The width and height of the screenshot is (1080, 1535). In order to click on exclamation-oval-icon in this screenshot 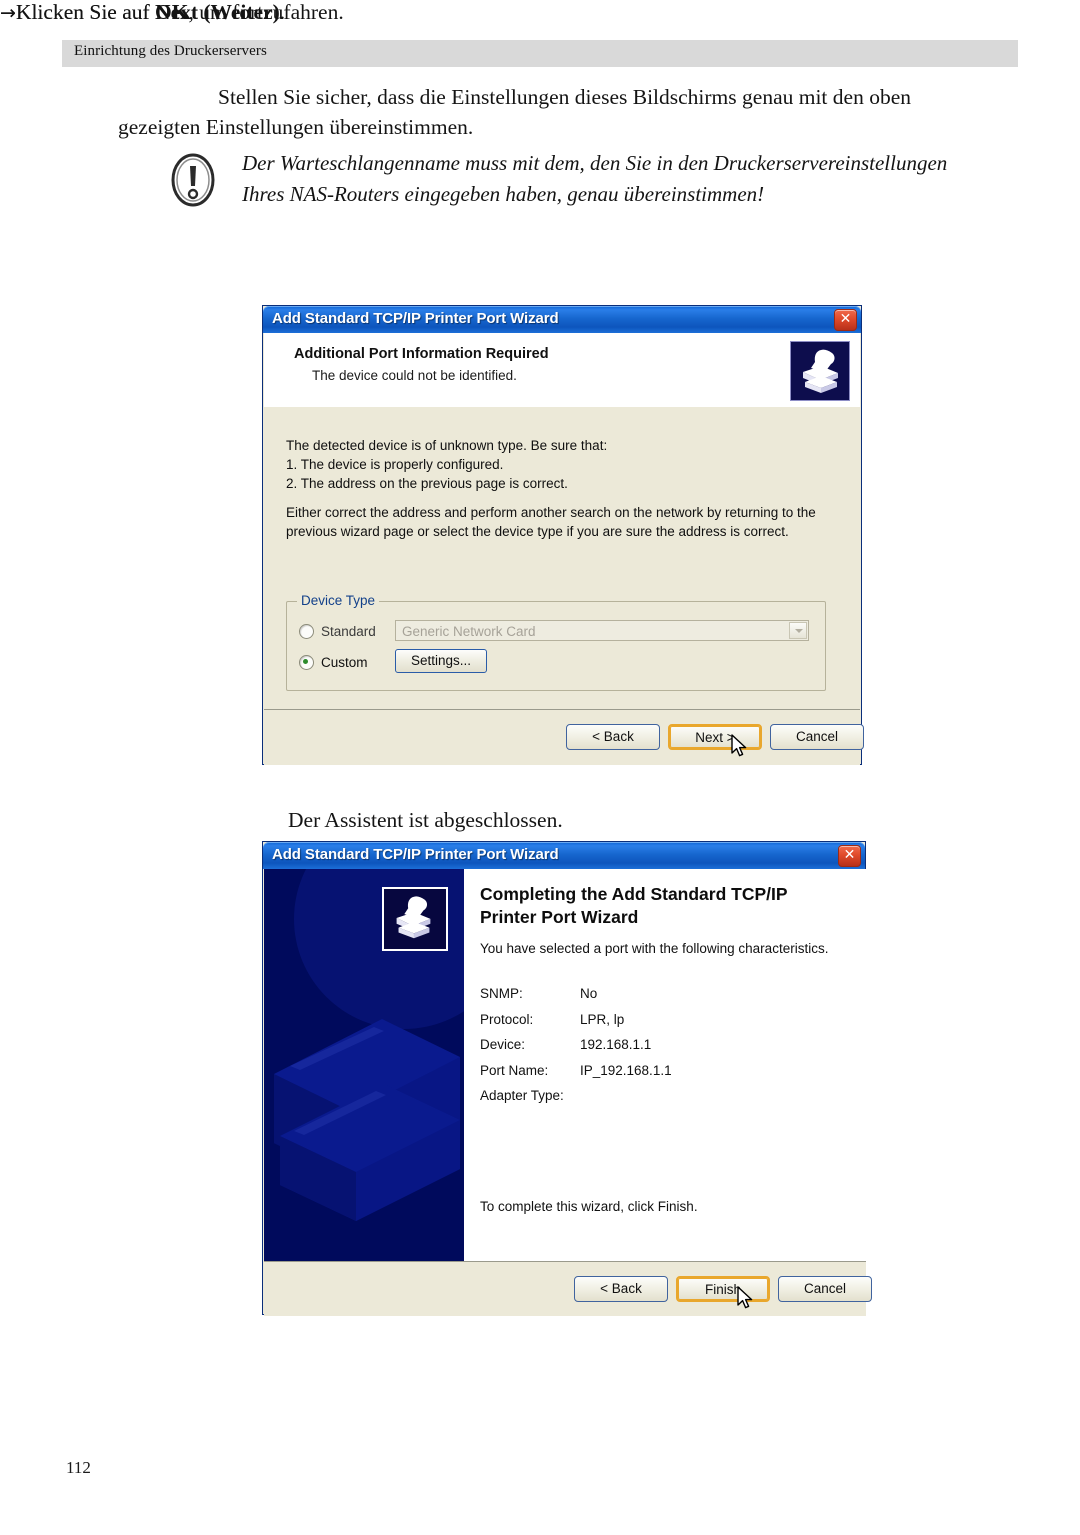, I will do `click(193, 180)`.